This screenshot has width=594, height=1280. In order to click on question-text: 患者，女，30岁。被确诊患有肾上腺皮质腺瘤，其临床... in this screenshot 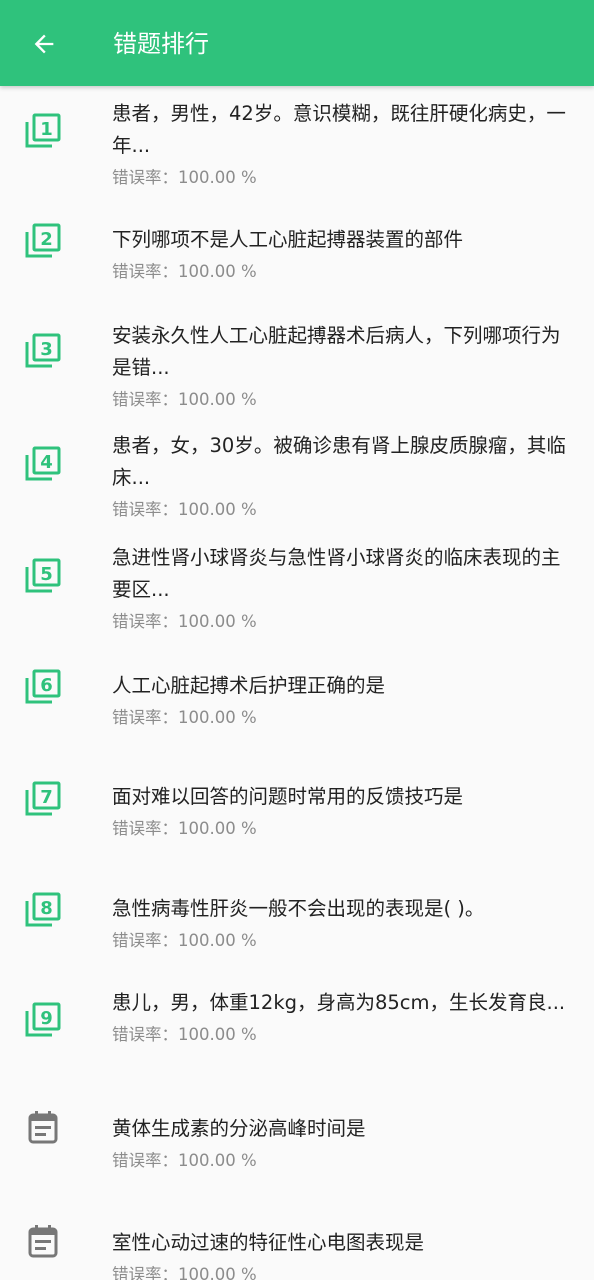, I will do `click(339, 461)`.